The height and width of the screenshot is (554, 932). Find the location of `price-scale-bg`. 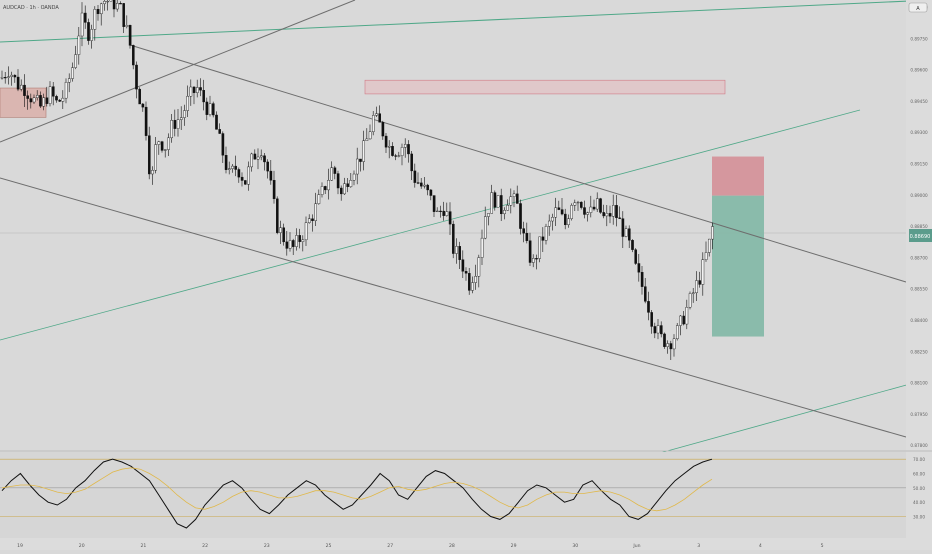

price-scale-bg is located at coordinates (919, 275).